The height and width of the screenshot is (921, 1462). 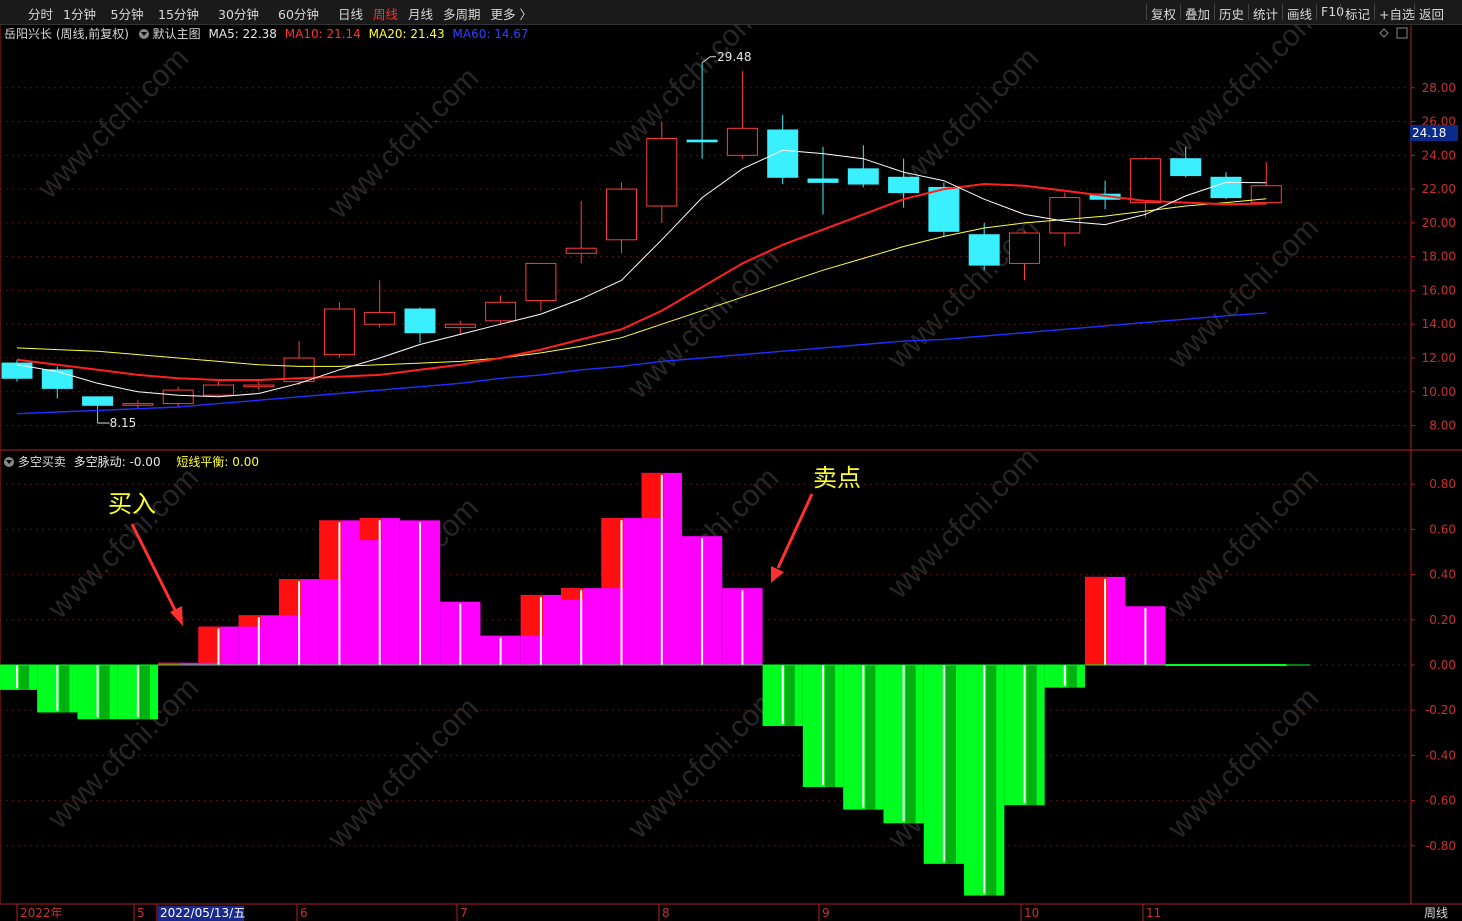 I want to click on time-axis-label: 7, so click(x=464, y=913).